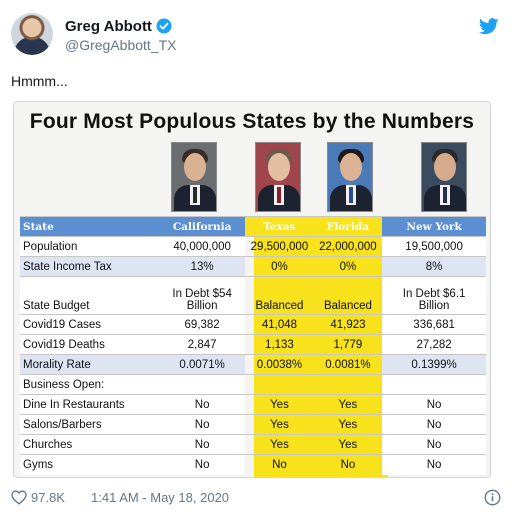  Describe the element at coordinates (257, 36) in the screenshot. I see `tweet-header: Greg Abbott @GregAbbott_TX` at that location.